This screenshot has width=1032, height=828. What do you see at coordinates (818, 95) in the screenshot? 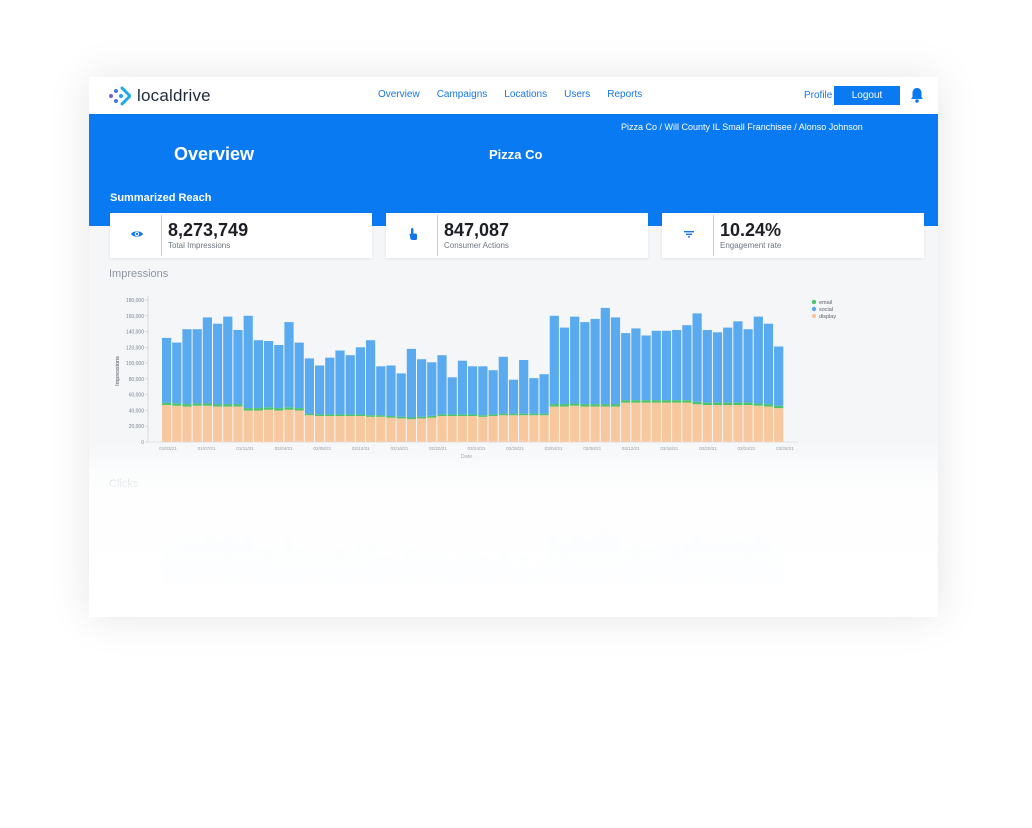
I see `profile-link: Profile` at bounding box center [818, 95].